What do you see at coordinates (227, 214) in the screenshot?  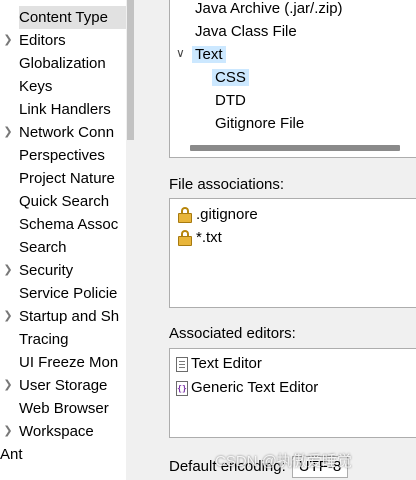 I see `file-association-label: .gitignore` at bounding box center [227, 214].